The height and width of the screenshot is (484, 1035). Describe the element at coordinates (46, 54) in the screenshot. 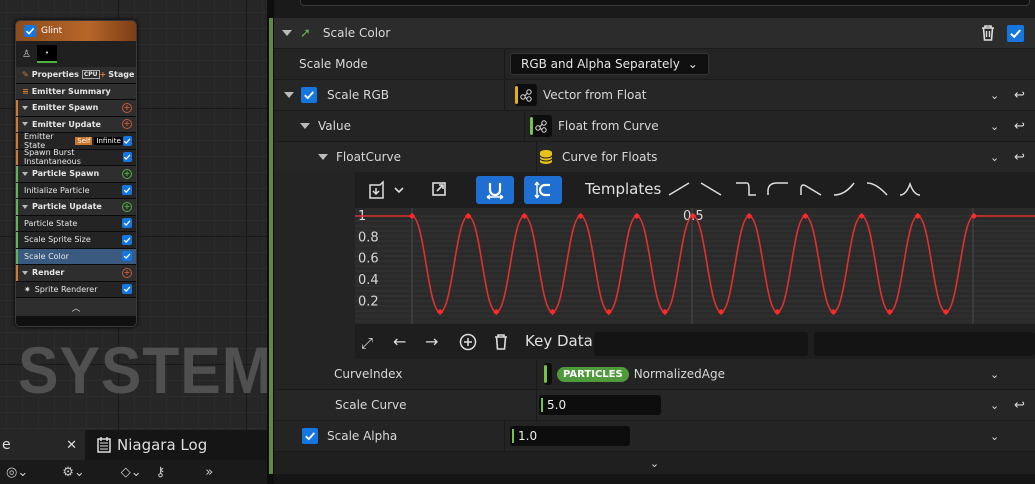

I see `emitter-thumbnail: •` at that location.